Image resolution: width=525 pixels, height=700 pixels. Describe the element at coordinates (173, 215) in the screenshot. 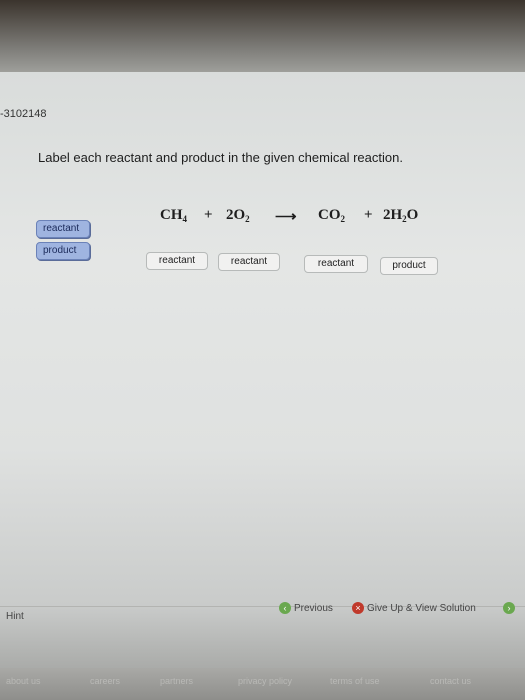

I see `equation-term-ch4: CH4` at that location.